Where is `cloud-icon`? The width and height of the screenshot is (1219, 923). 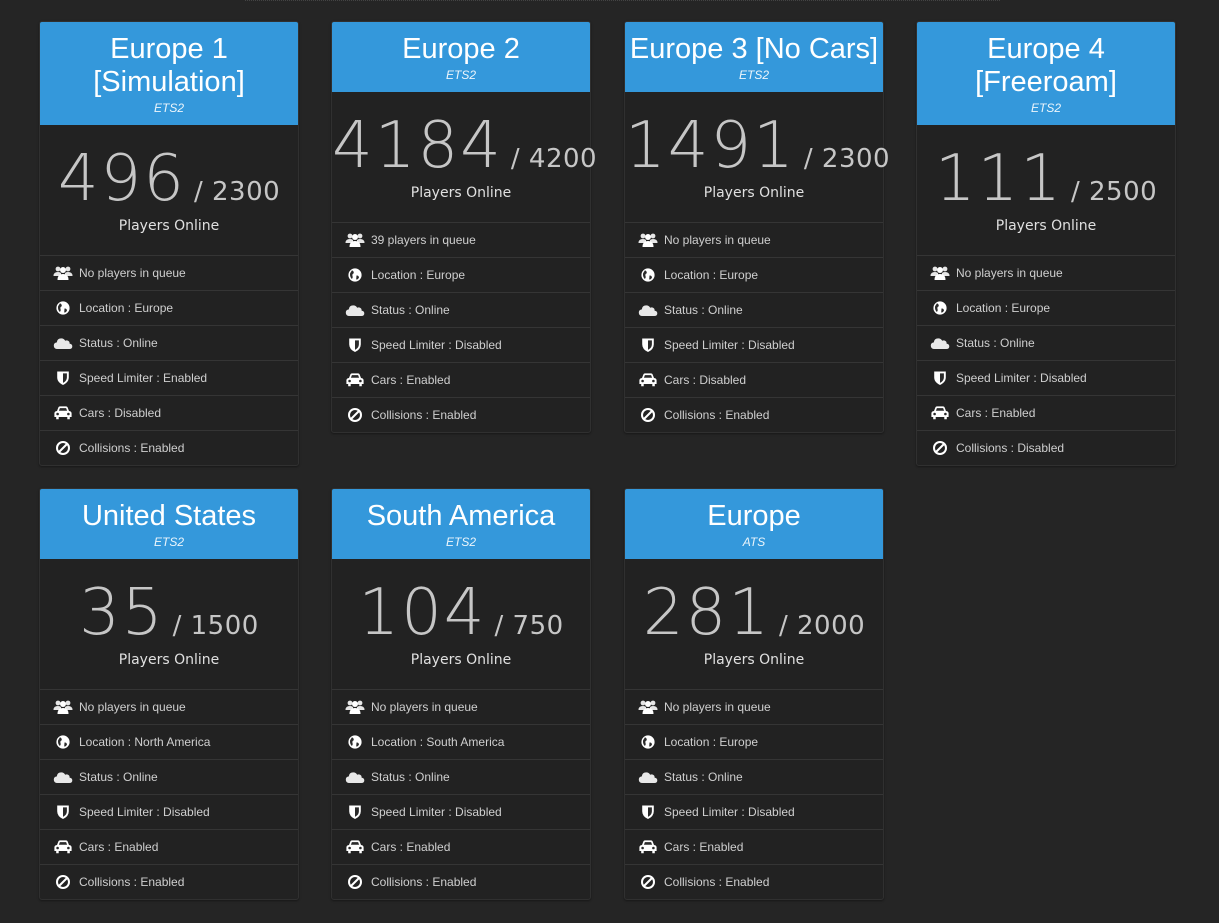
cloud-icon is located at coordinates (355, 777).